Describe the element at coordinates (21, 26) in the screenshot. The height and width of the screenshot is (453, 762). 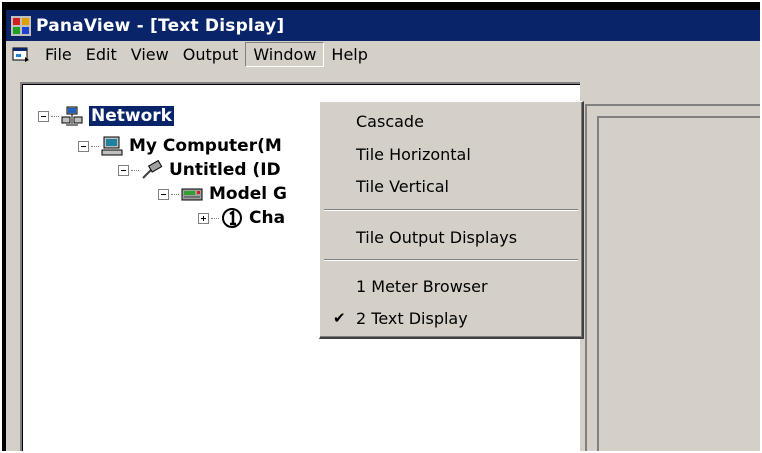
I see `panaview-app-icon` at that location.